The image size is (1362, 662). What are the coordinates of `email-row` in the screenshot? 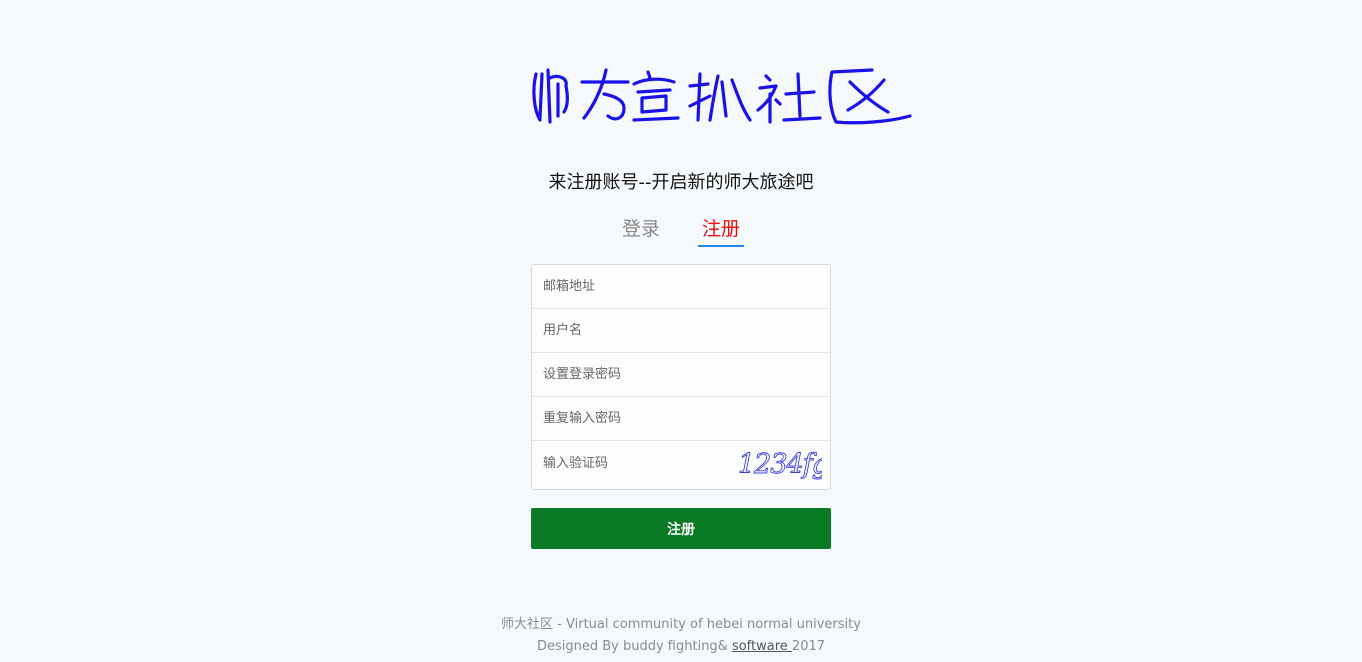 It's located at (681, 287).